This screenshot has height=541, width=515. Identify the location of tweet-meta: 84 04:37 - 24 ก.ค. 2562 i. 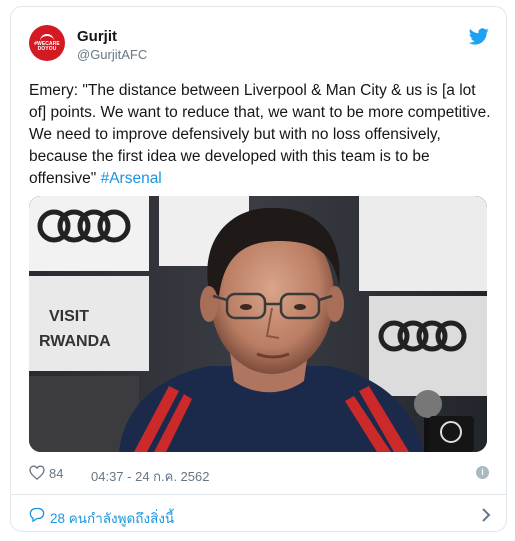
(259, 474).